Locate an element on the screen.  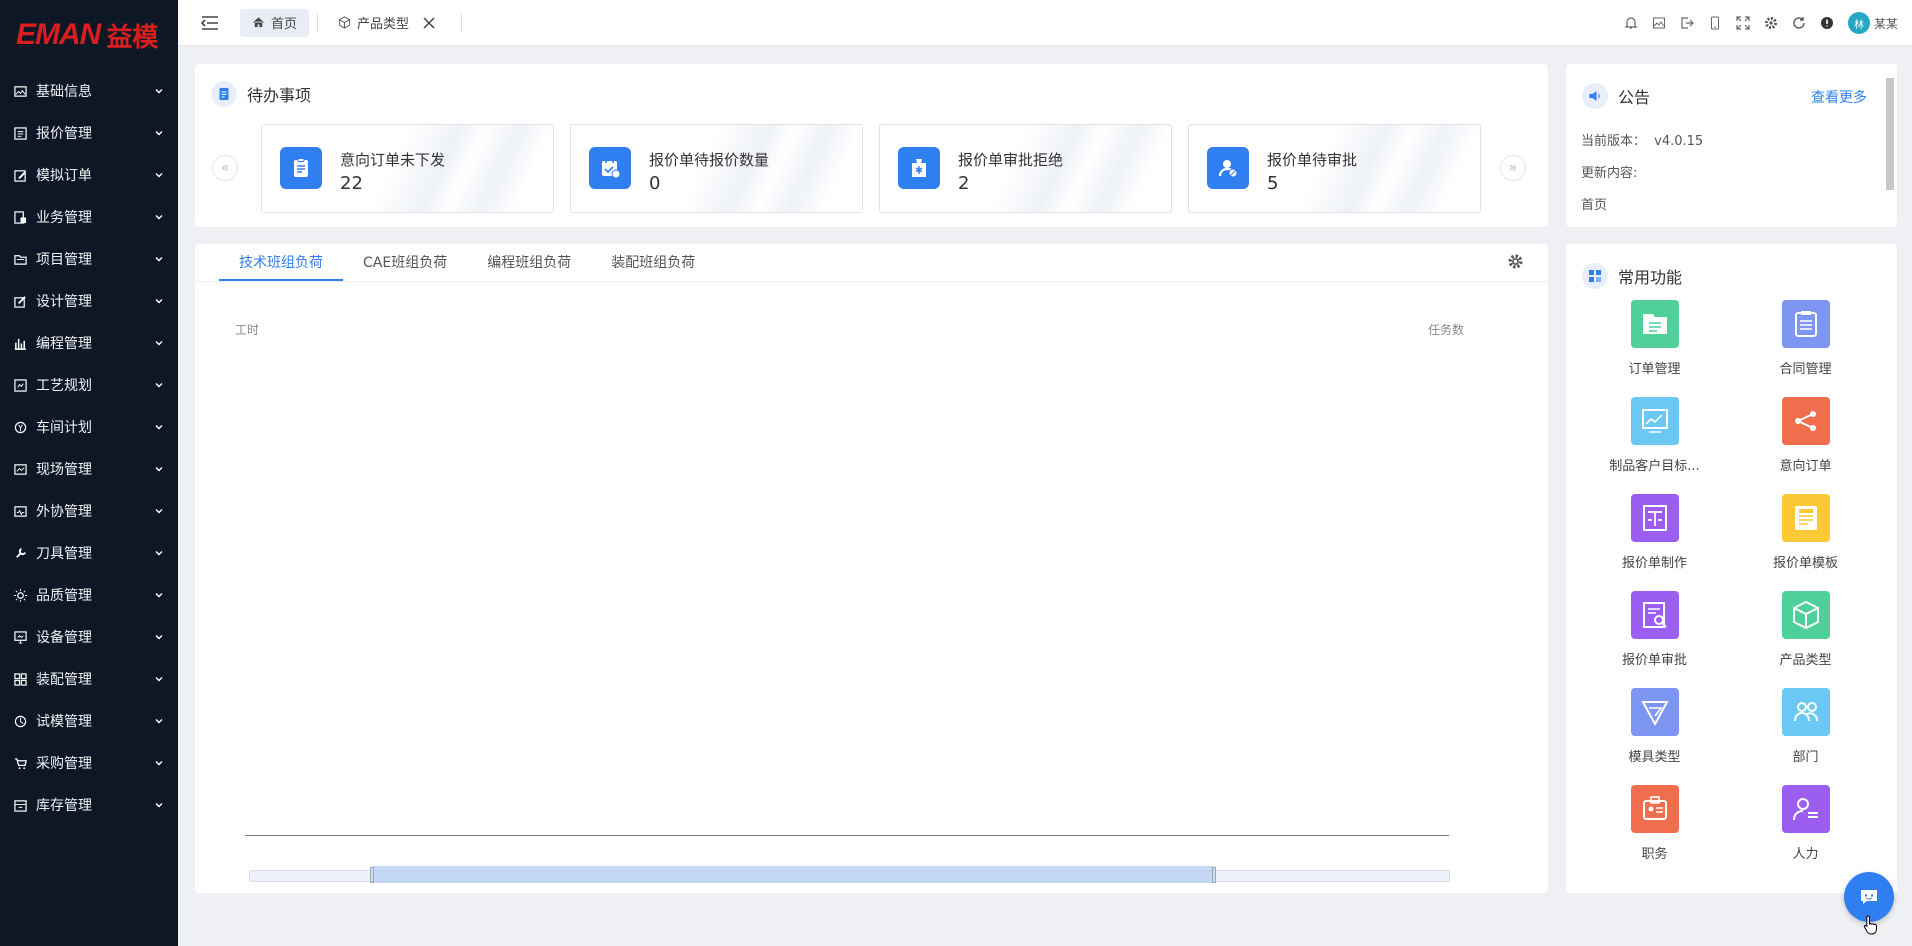
function-label: 意向订单 is located at coordinates (1805, 466).